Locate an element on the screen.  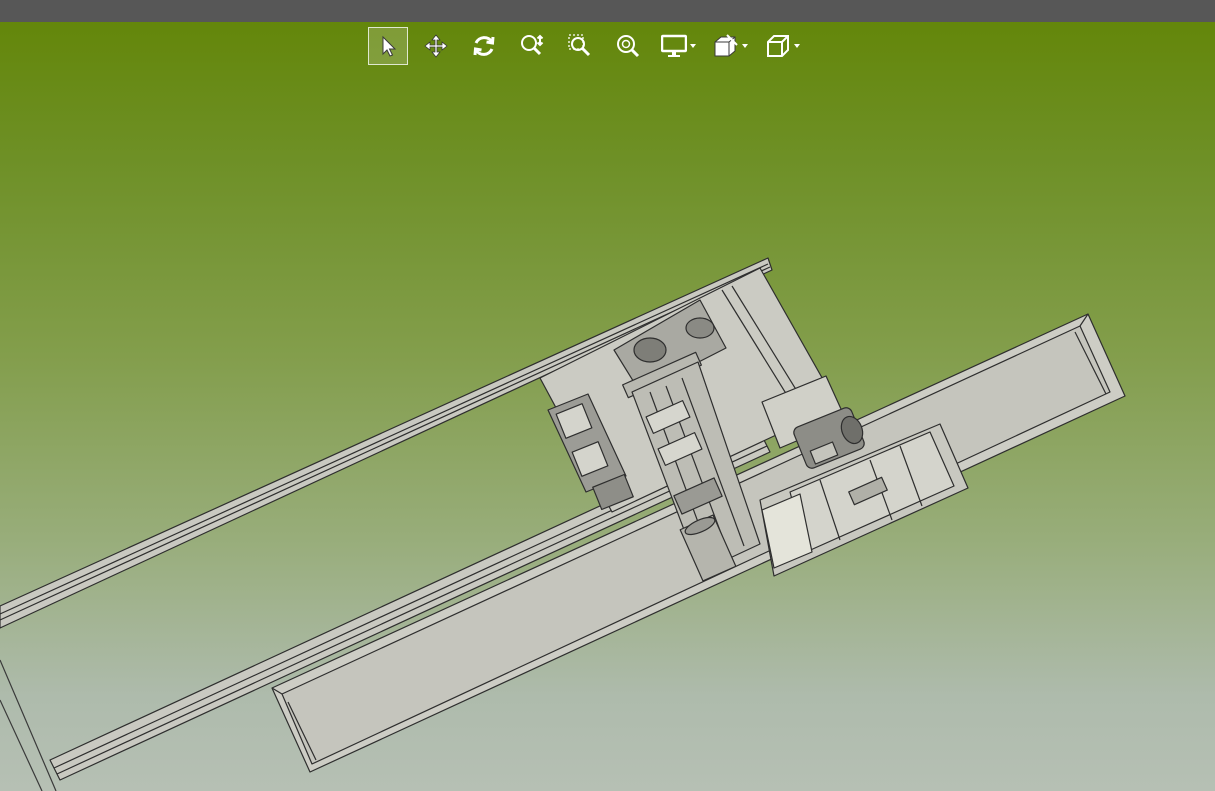
zoom-dynamic-icon is located at coordinates (532, 45).